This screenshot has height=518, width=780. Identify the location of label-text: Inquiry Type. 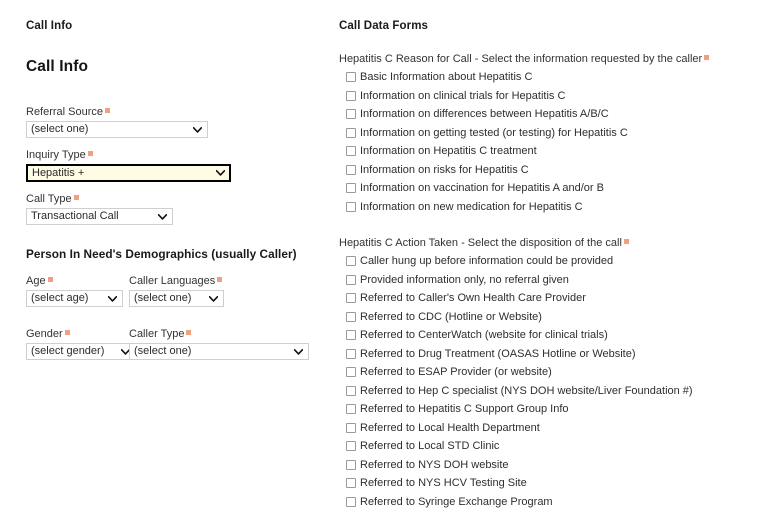
(56, 155).